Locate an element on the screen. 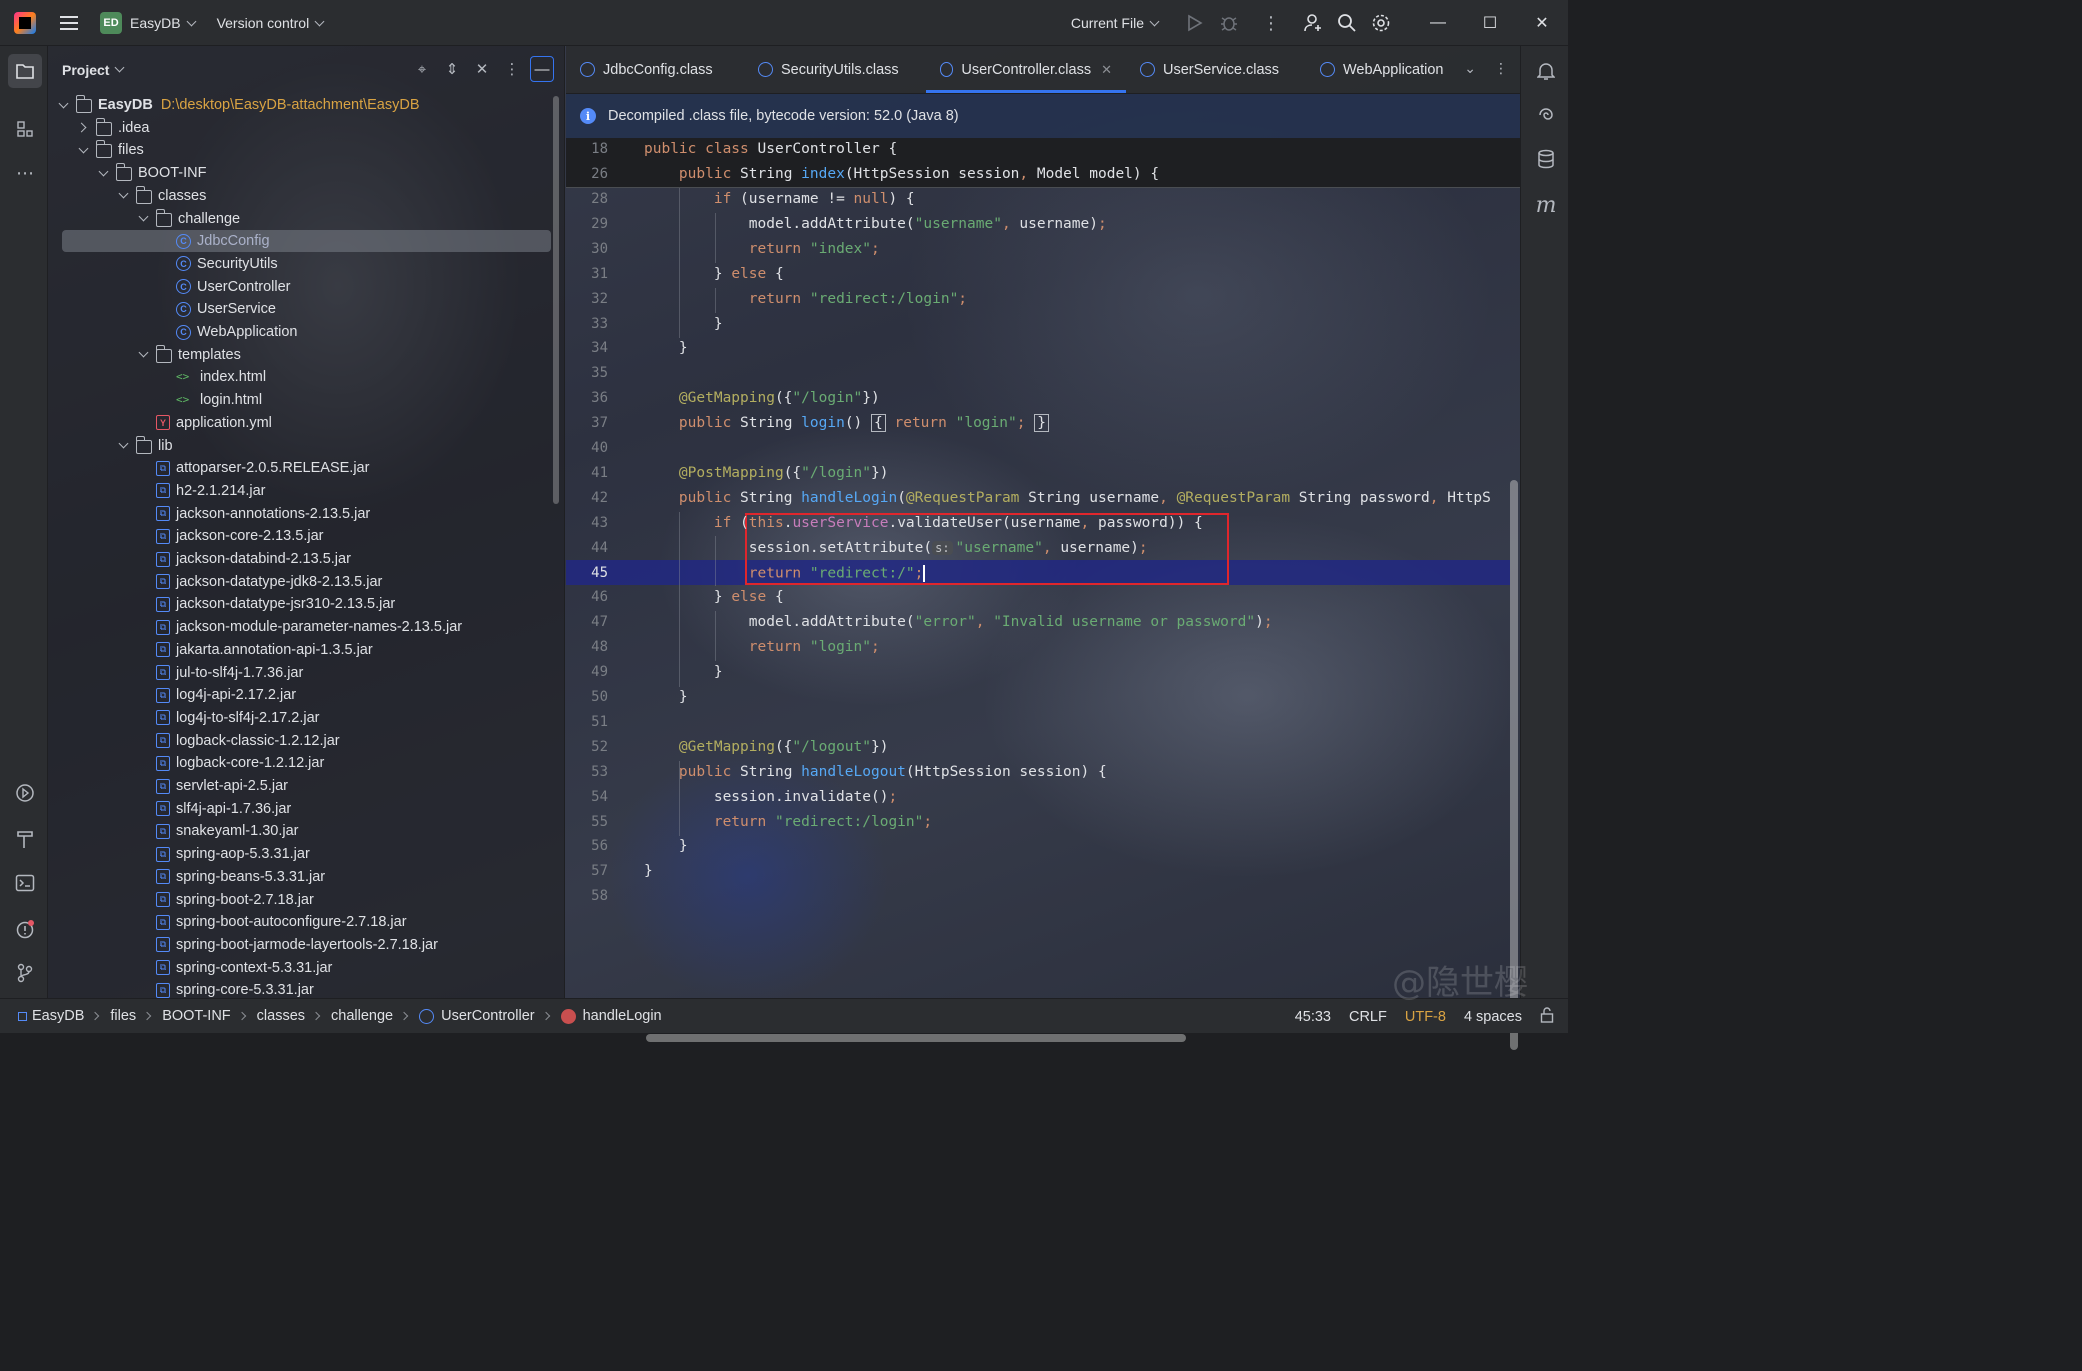 The height and width of the screenshot is (1371, 2082). search-icon is located at coordinates (1347, 23).